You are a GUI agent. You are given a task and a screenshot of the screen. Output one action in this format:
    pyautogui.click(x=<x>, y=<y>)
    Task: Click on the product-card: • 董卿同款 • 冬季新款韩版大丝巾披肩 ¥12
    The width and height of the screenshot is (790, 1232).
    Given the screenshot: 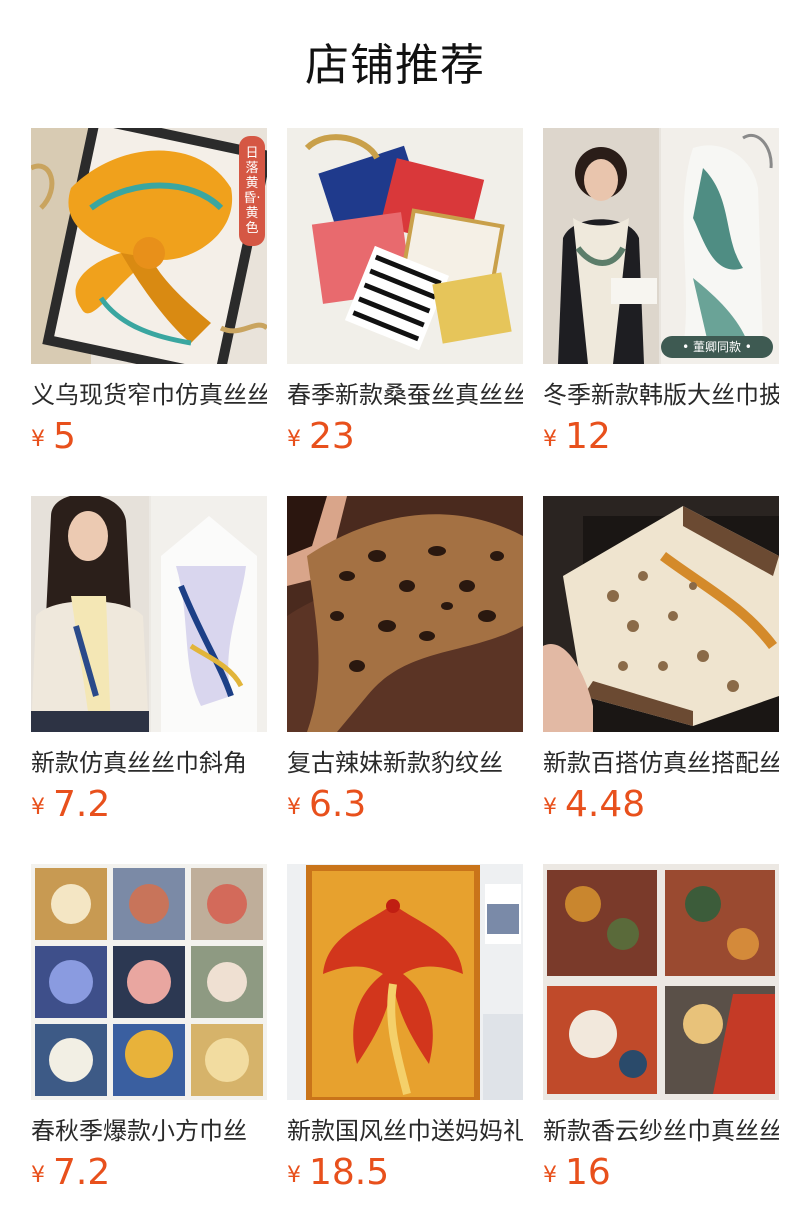 What is the action you would take?
    pyautogui.click(x=661, y=292)
    